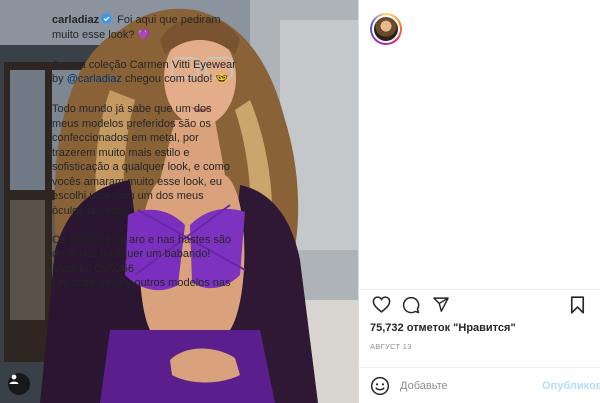 Image resolution: width=600 pixels, height=403 pixels. I want to click on author-avatar-wrap, so click(390, 29).